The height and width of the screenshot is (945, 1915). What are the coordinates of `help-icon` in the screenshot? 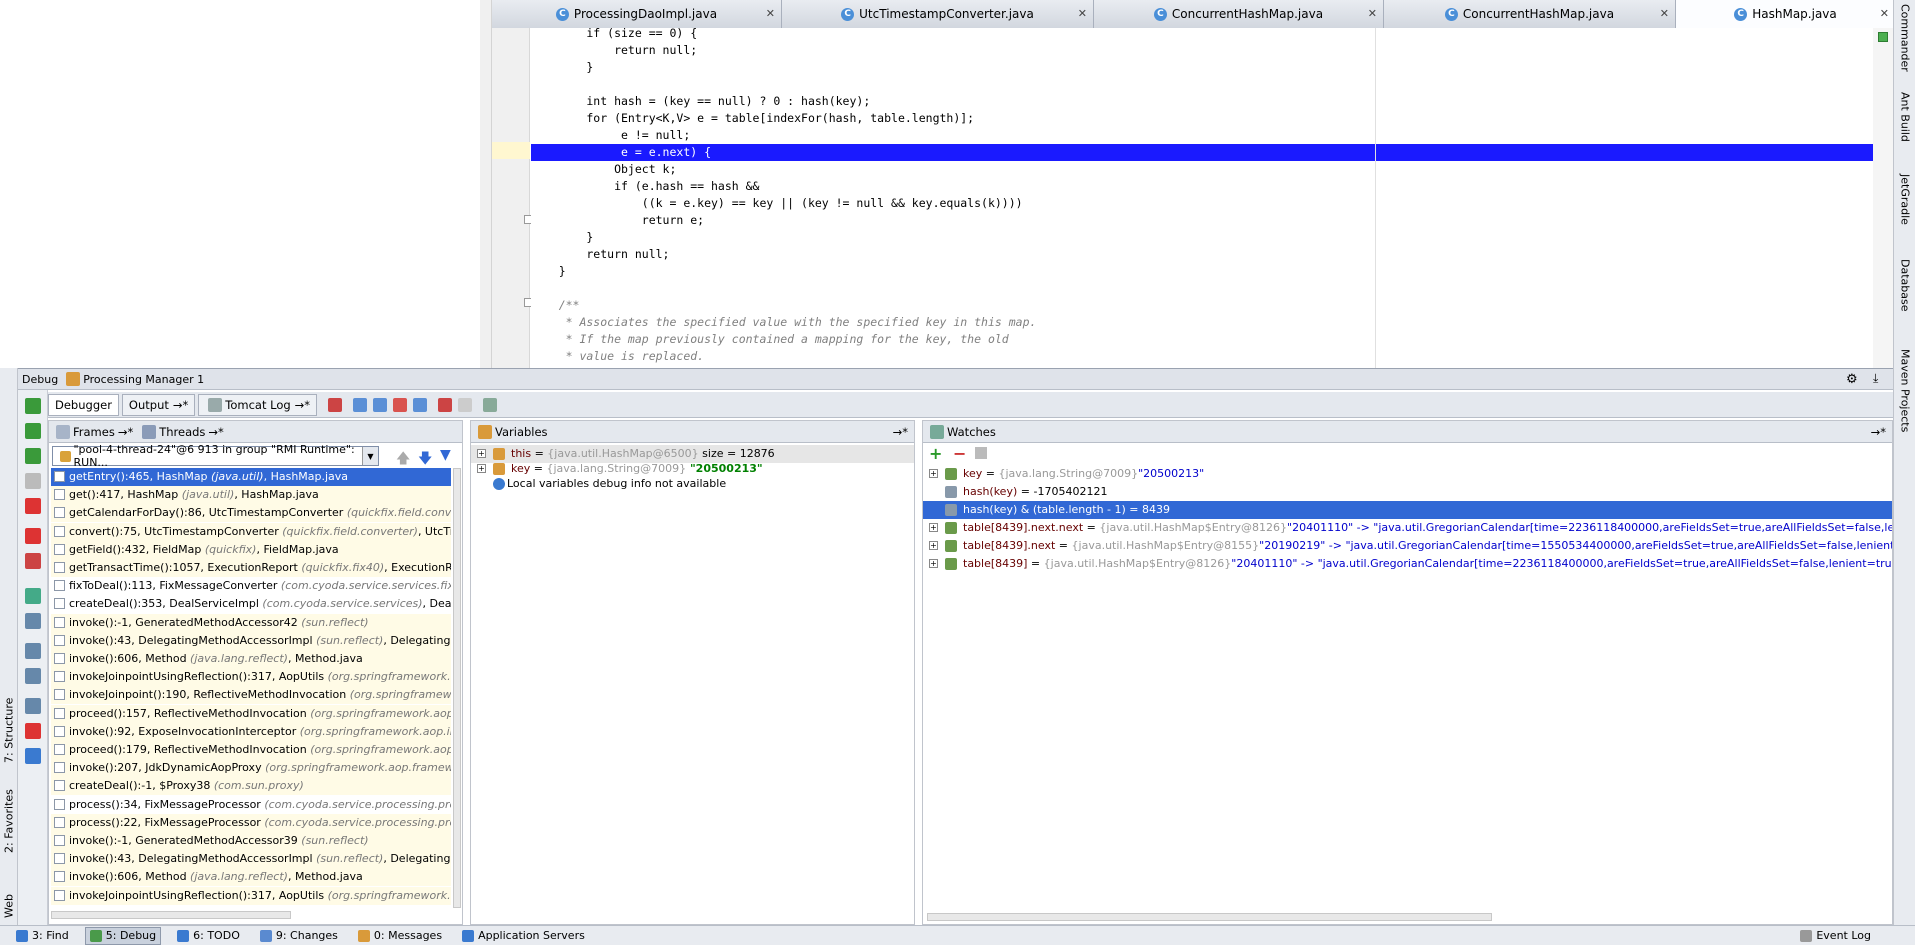 It's located at (33, 756).